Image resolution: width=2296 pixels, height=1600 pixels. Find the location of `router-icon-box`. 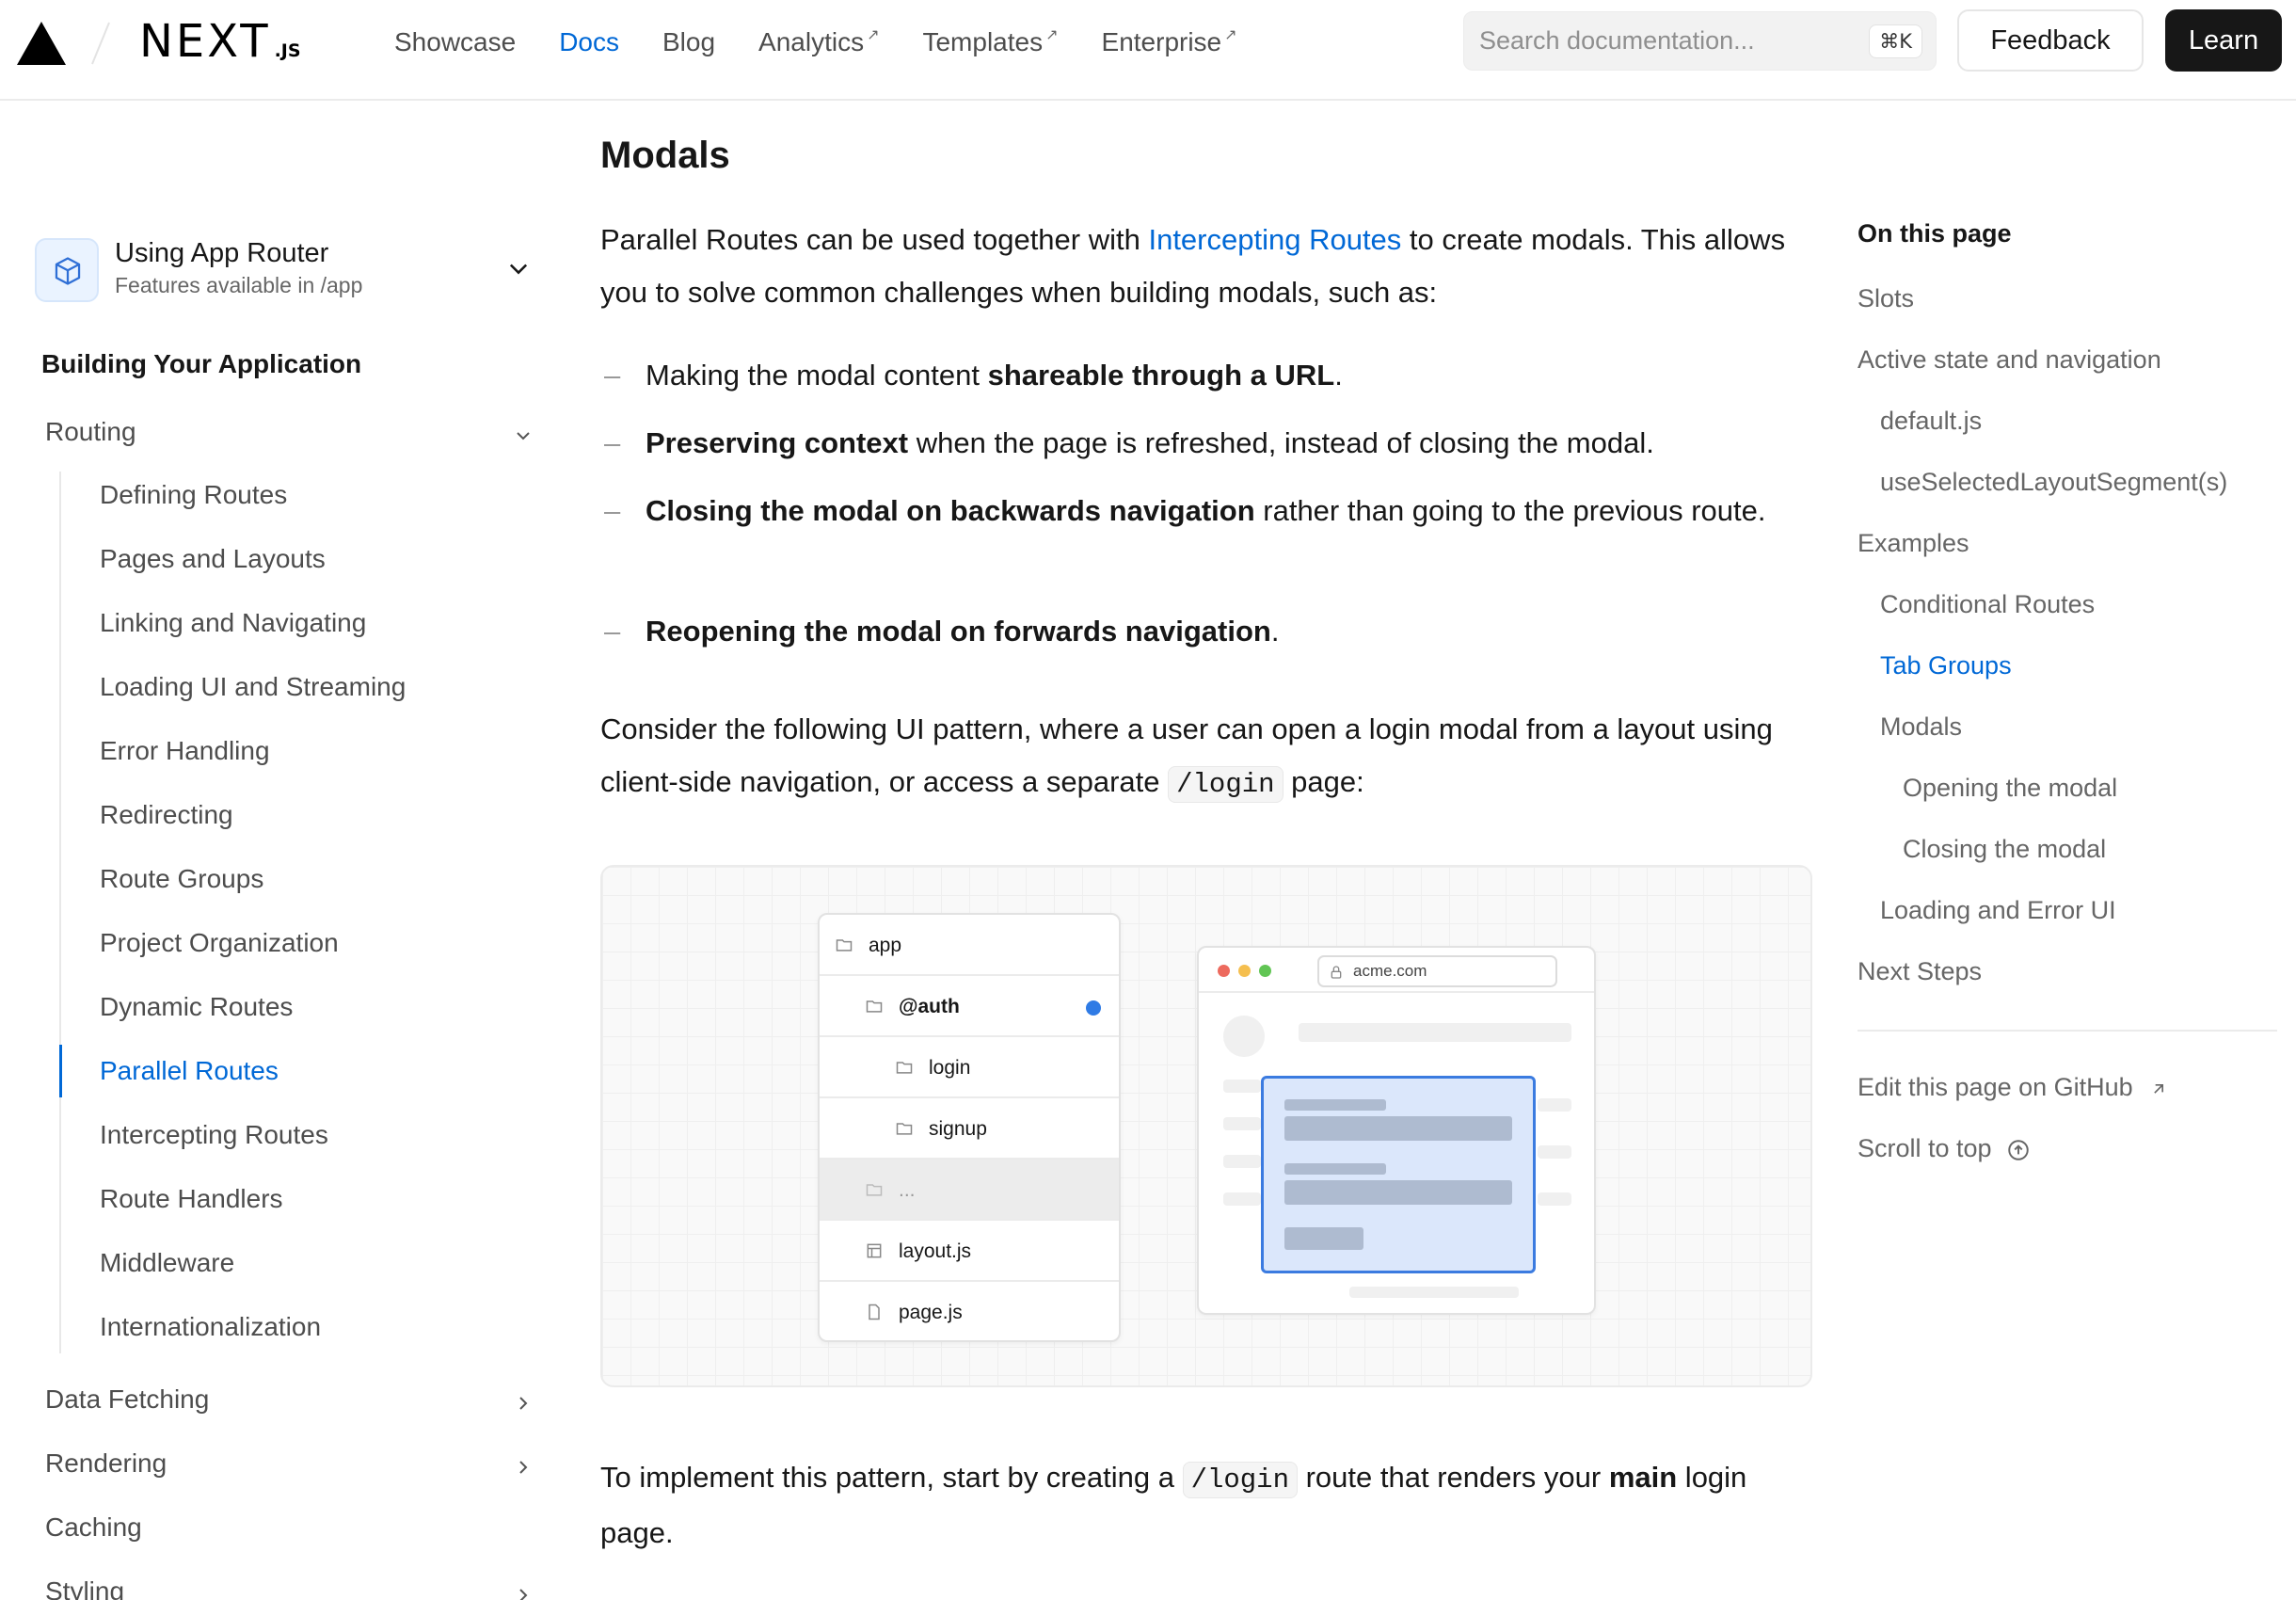

router-icon-box is located at coordinates (67, 270).